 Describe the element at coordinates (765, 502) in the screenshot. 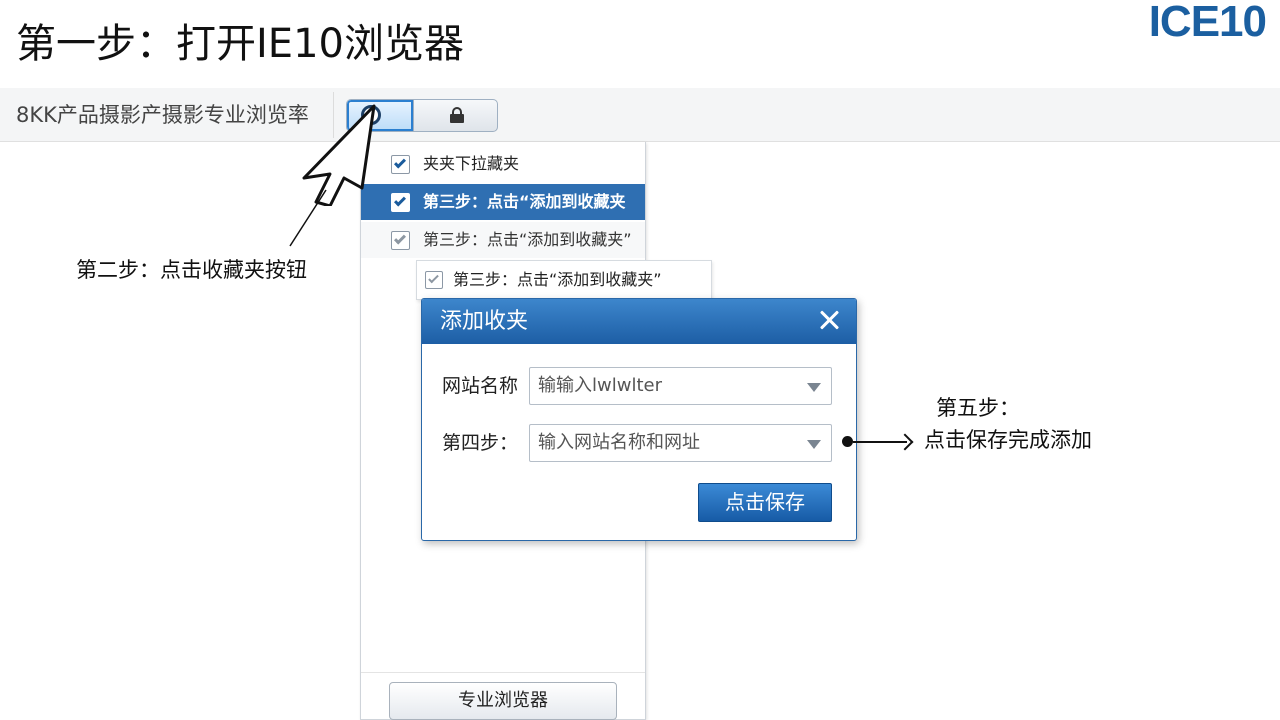

I see `save-button: 点击保存` at that location.